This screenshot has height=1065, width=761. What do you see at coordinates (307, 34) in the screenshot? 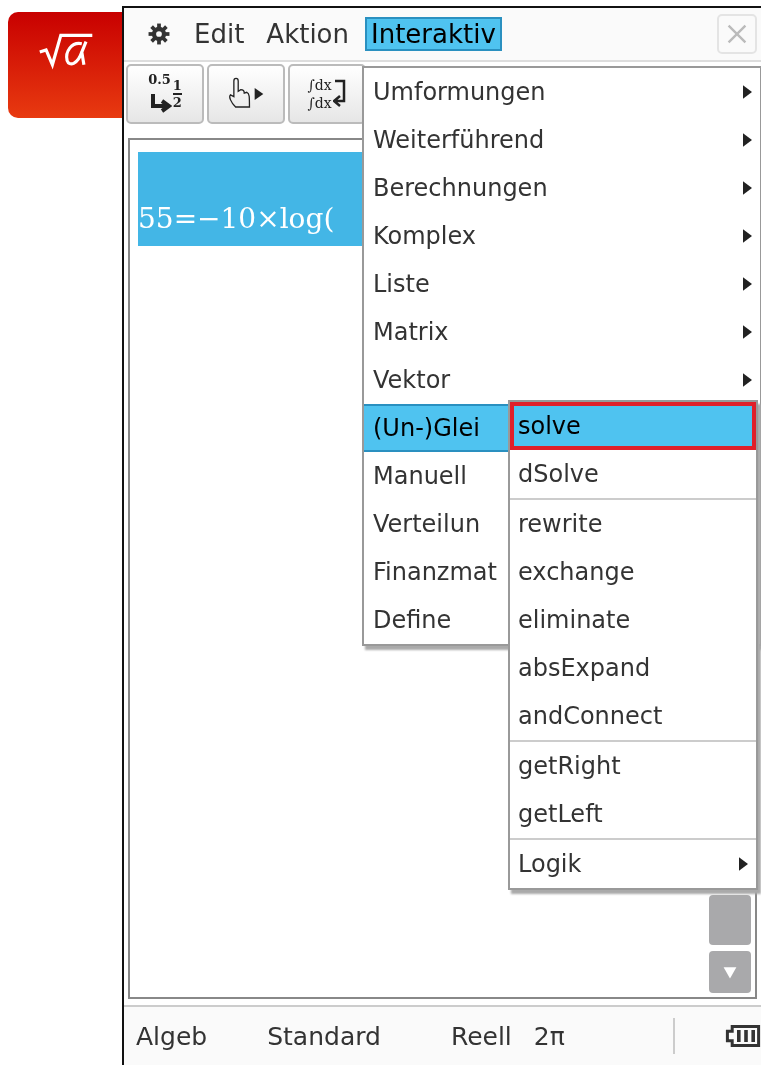
I see `menu-bar-item: Aktion` at bounding box center [307, 34].